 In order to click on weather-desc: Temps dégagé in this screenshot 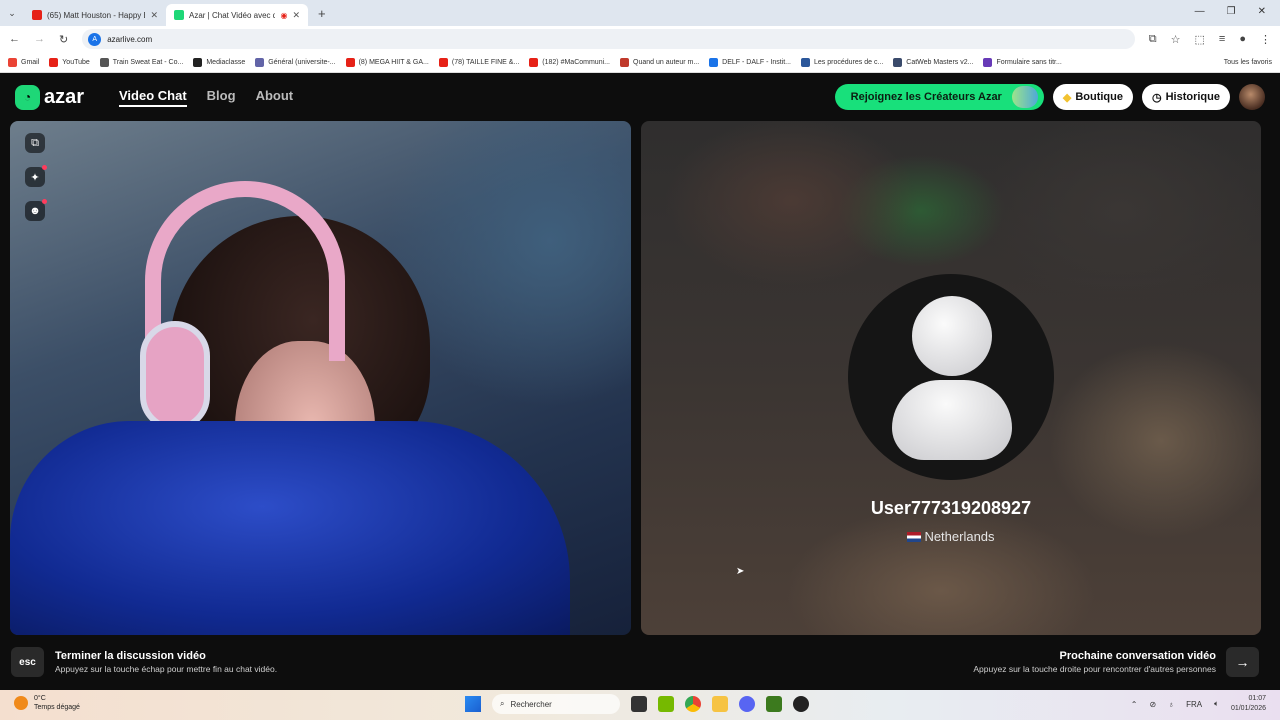, I will do `click(57, 707)`.